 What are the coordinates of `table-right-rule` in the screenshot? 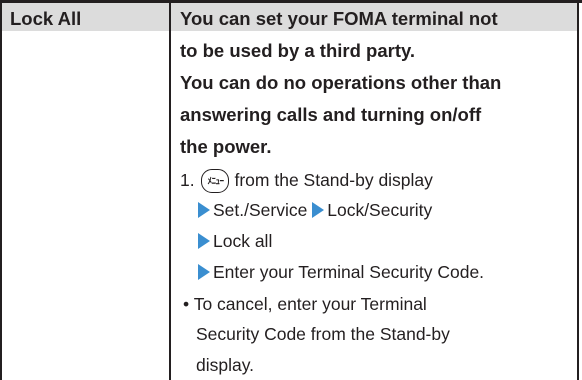 It's located at (578, 190).